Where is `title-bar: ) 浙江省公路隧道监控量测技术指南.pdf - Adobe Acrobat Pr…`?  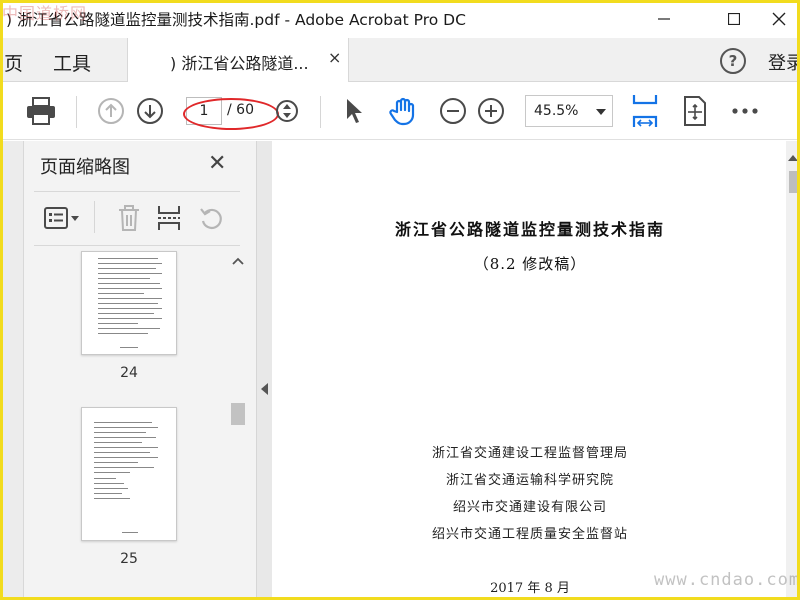
title-bar: ) 浙江省公路隧道监控量测技术指南.pdf - Adobe Acrobat Pr… is located at coordinates (400, 19).